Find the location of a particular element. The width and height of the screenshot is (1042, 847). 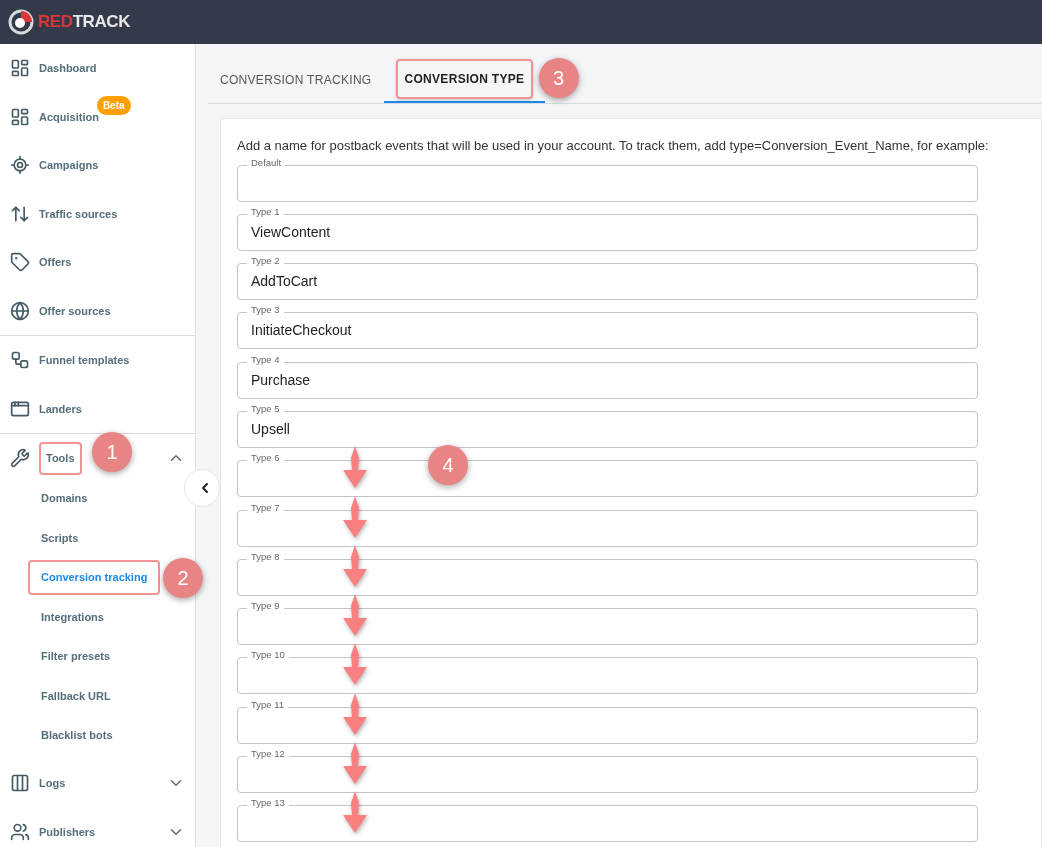

sidebar-item: Dashboard is located at coordinates (68, 68).